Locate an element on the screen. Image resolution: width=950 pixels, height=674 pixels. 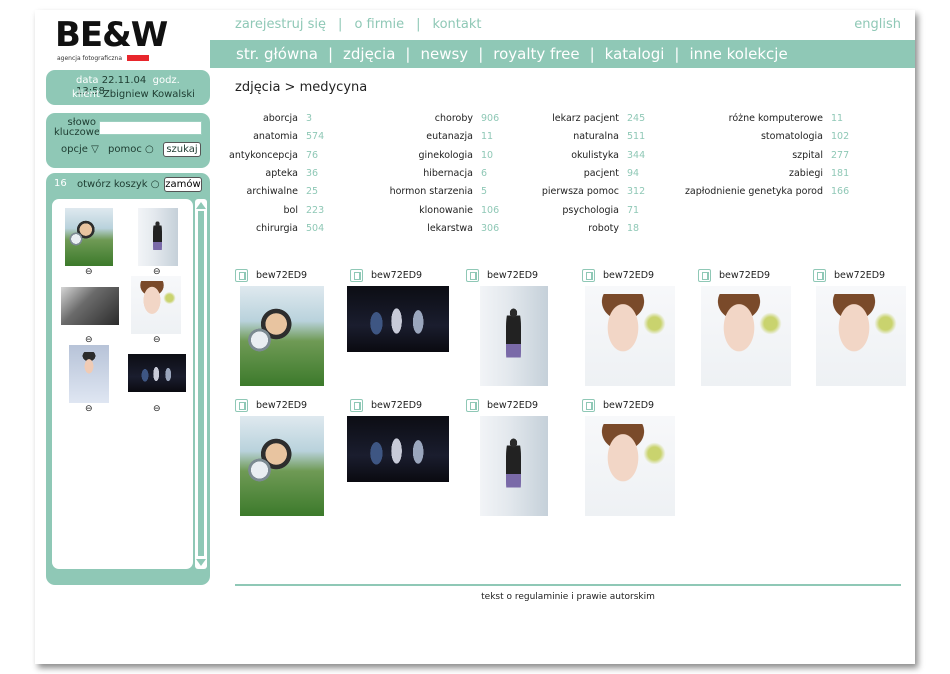
category-item: pacjent 94 is located at coordinates (617, 173).